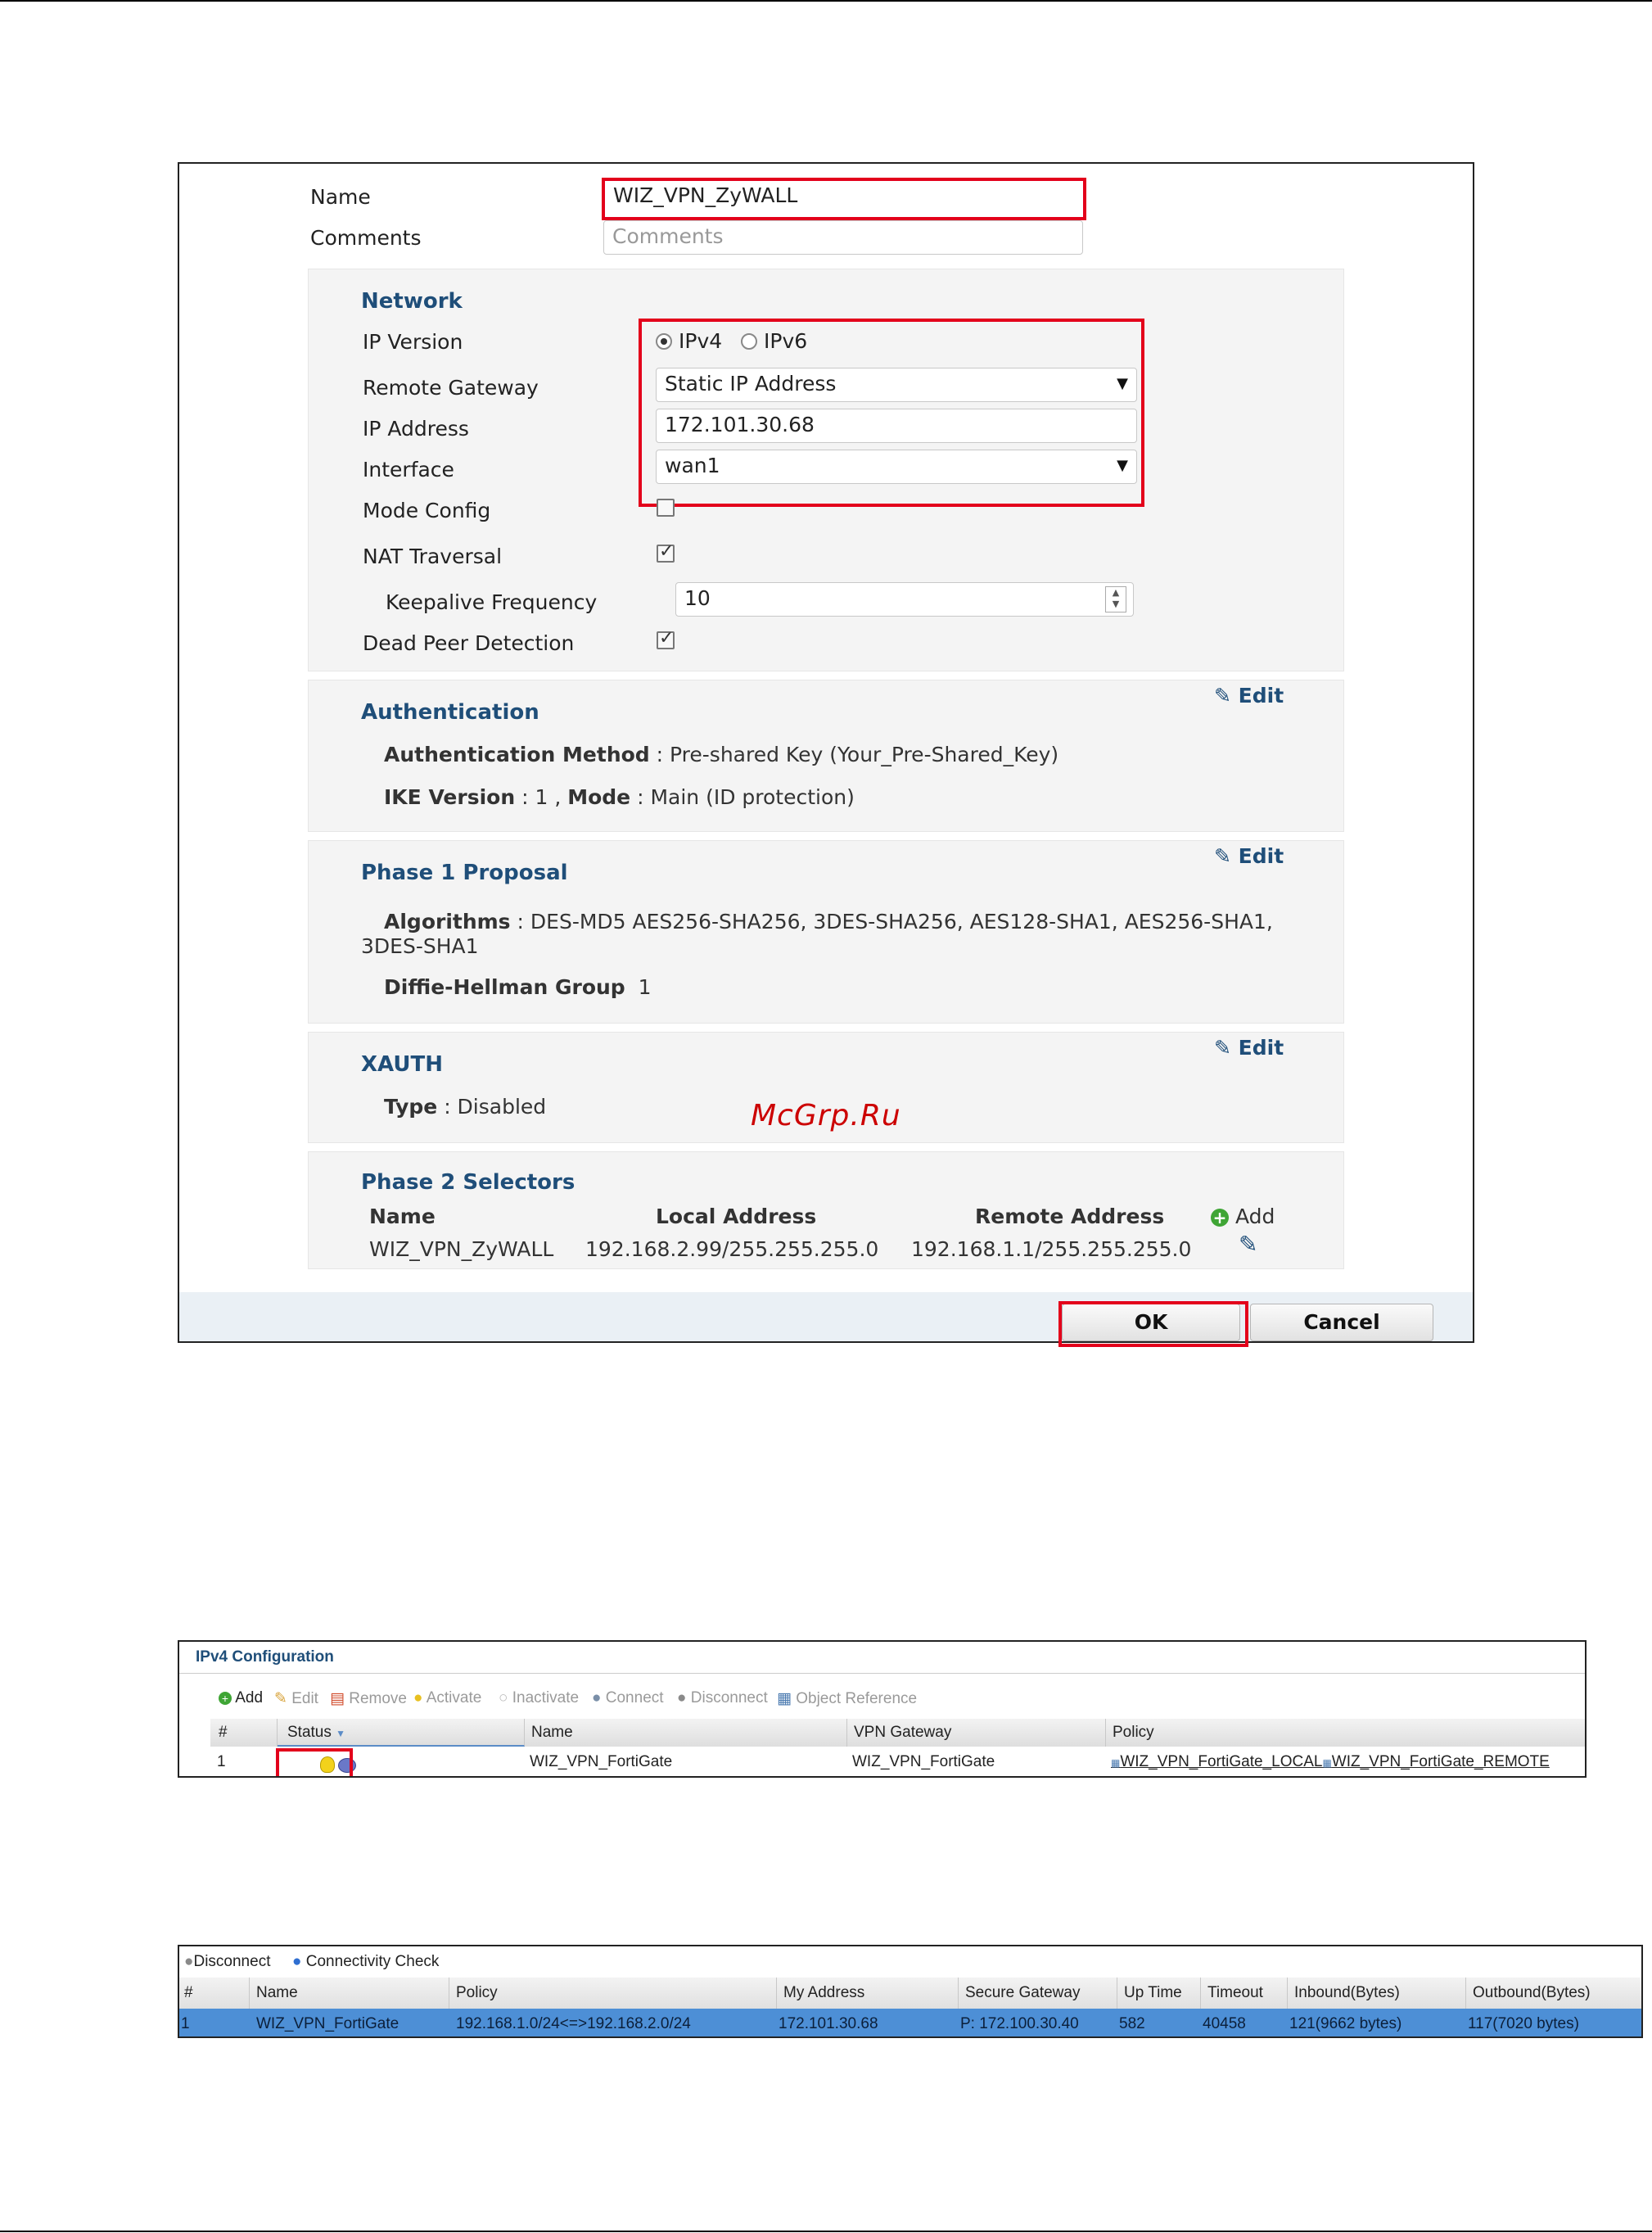  I want to click on cancel-button: Cancel, so click(1341, 1323).